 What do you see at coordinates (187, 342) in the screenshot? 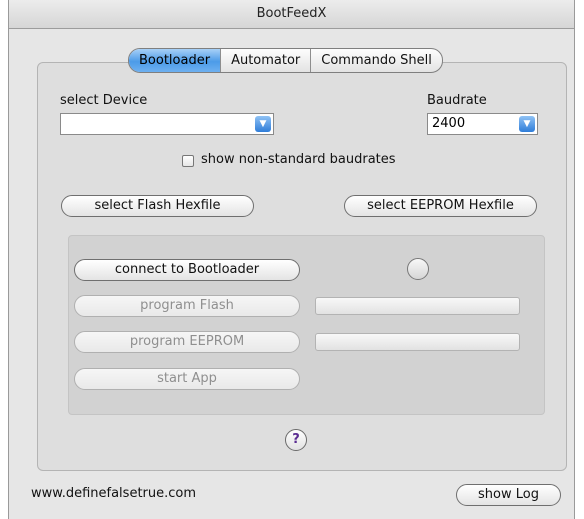
I see `program-eeprom-button: program EEPROM` at bounding box center [187, 342].